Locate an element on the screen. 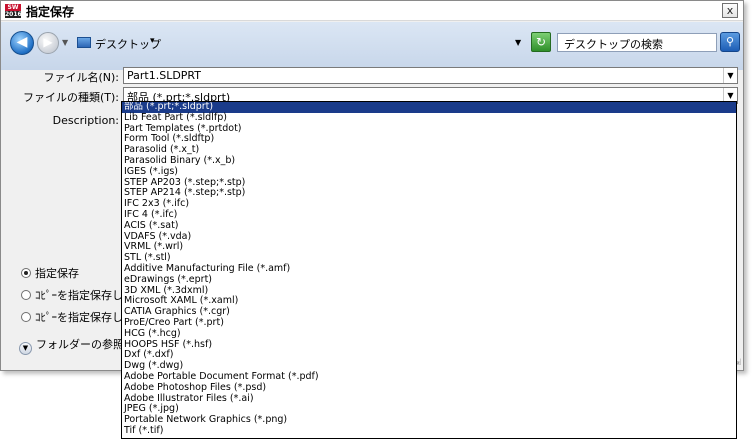  filename-field: Part1.SLDPRT ▼ is located at coordinates (430, 75).